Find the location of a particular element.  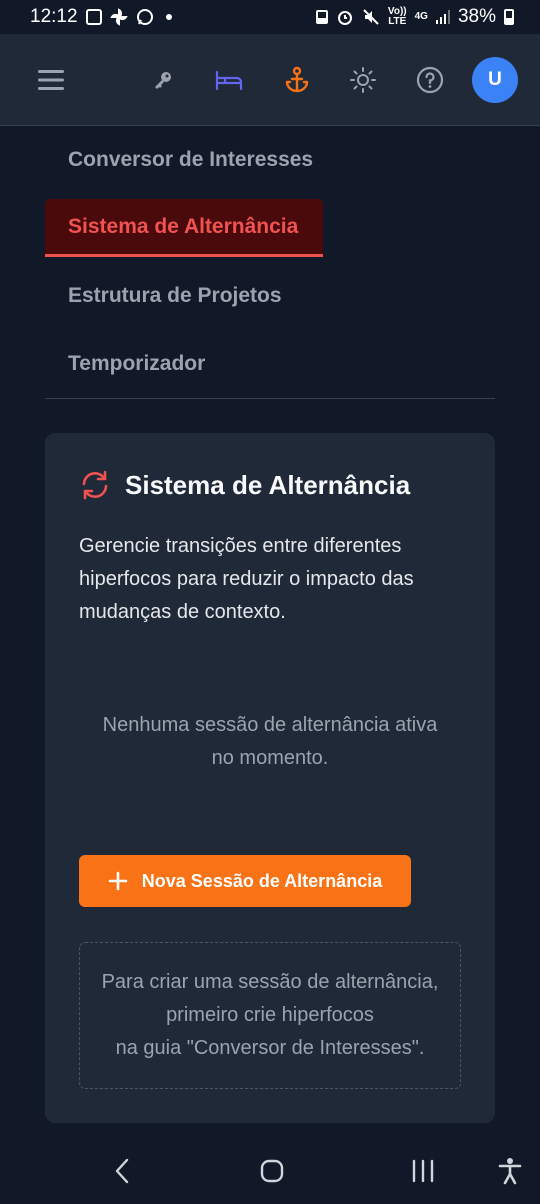

recents-icon is located at coordinates (423, 1171).